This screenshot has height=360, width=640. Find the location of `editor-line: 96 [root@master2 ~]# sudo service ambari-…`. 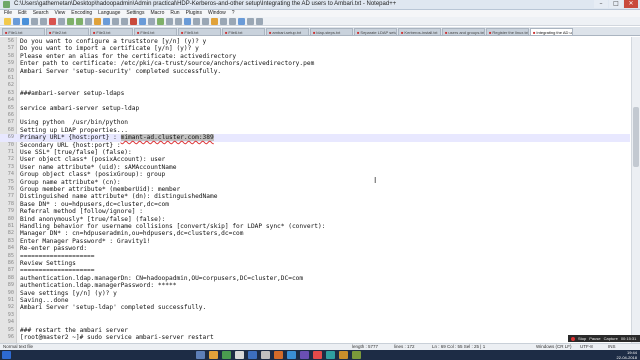

editor-line: 96 [root@master2 ~]# sudo service ambari-… is located at coordinates (315, 337).